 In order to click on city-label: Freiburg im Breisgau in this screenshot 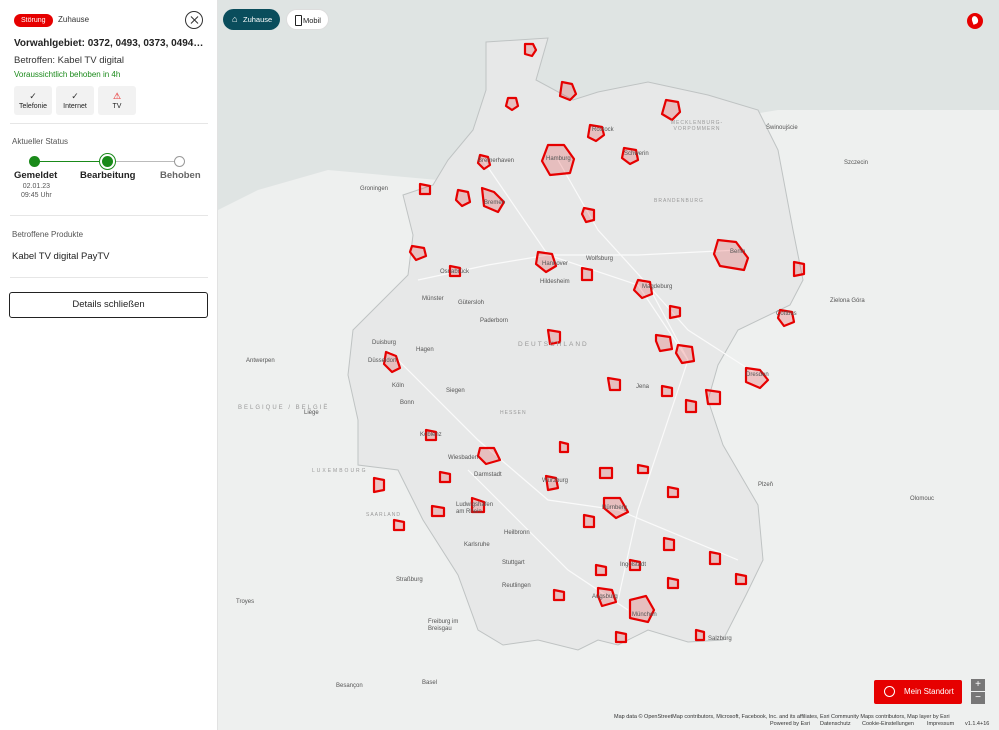, I will do `click(443, 625)`.